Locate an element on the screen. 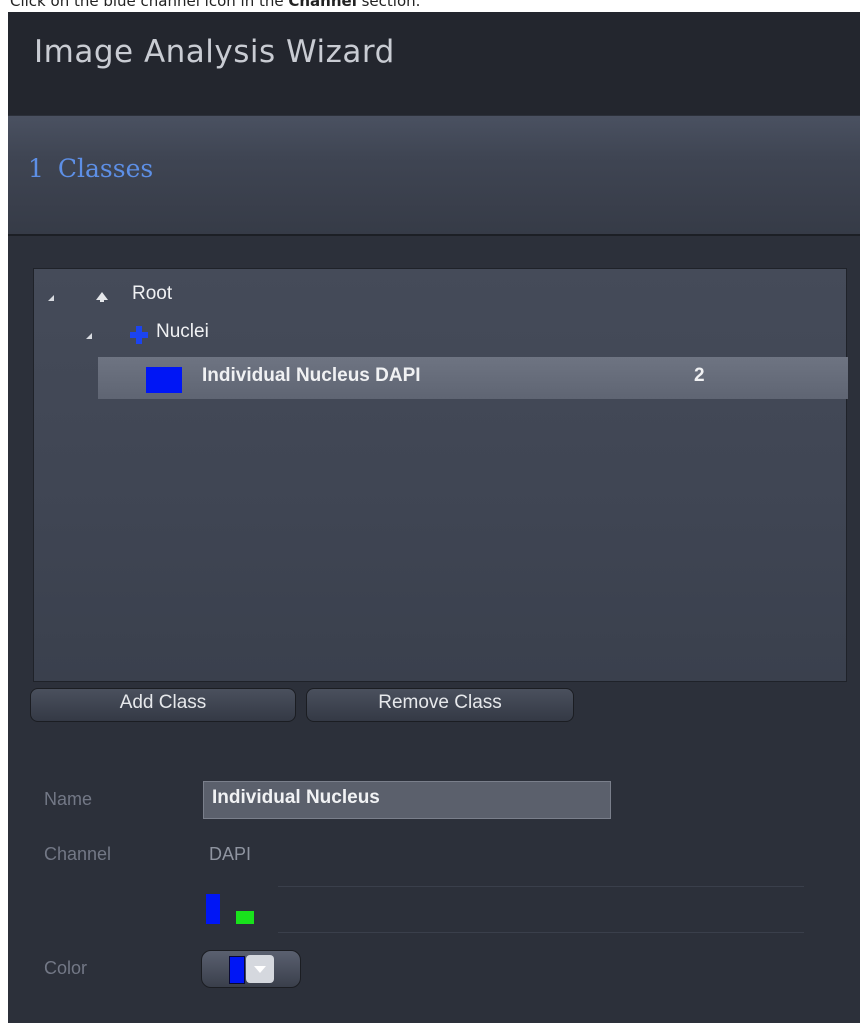  channel-label: Channel is located at coordinates (78, 854).